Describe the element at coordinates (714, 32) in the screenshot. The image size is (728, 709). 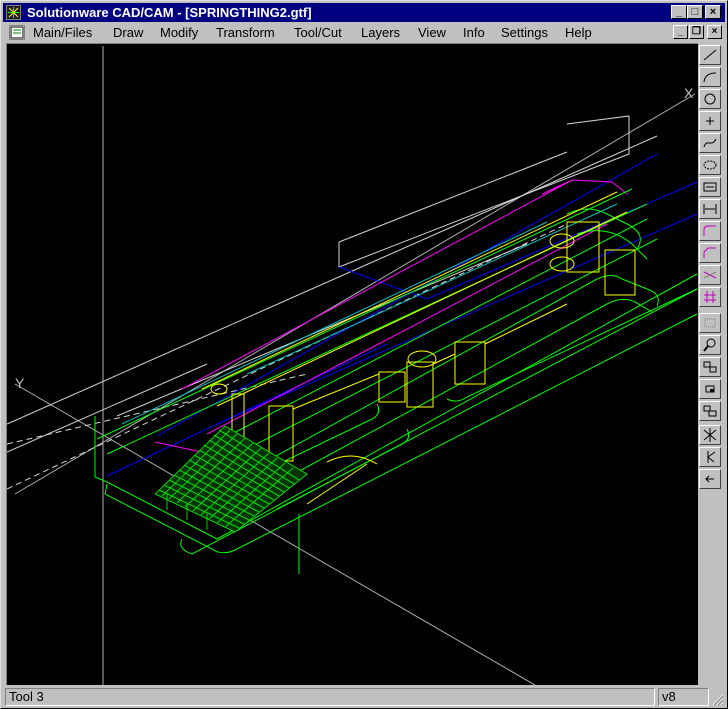
I see `mdi-close-button: ×` at that location.